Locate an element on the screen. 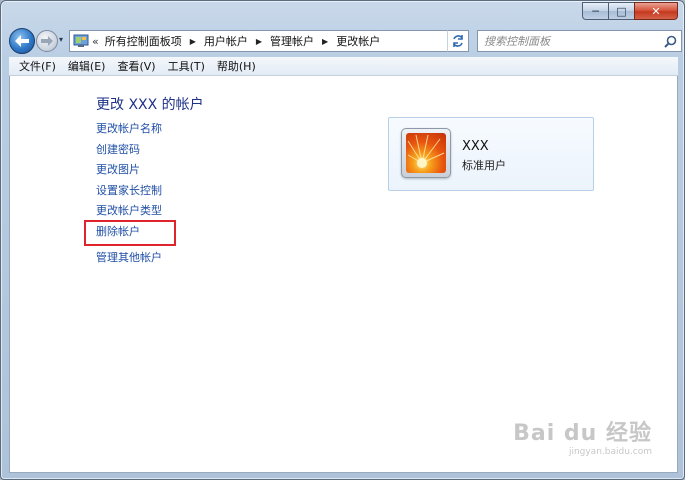 The image size is (685, 480). watermark-url: jingyan.baidu.com is located at coordinates (610, 452).